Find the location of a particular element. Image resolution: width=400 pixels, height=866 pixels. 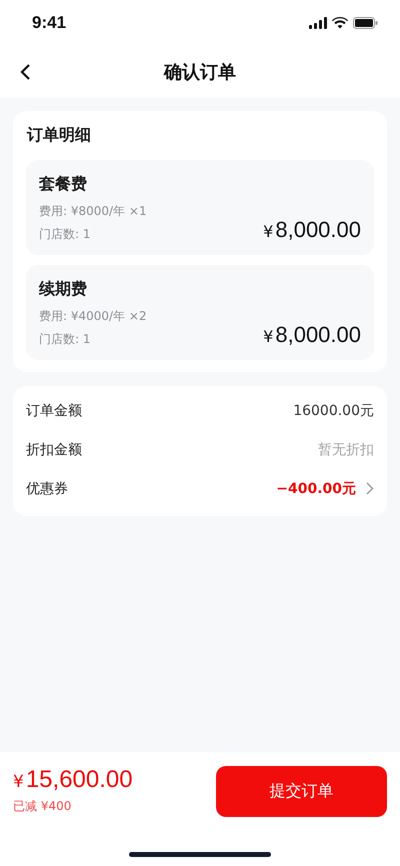

wifi-icon is located at coordinates (340, 23).